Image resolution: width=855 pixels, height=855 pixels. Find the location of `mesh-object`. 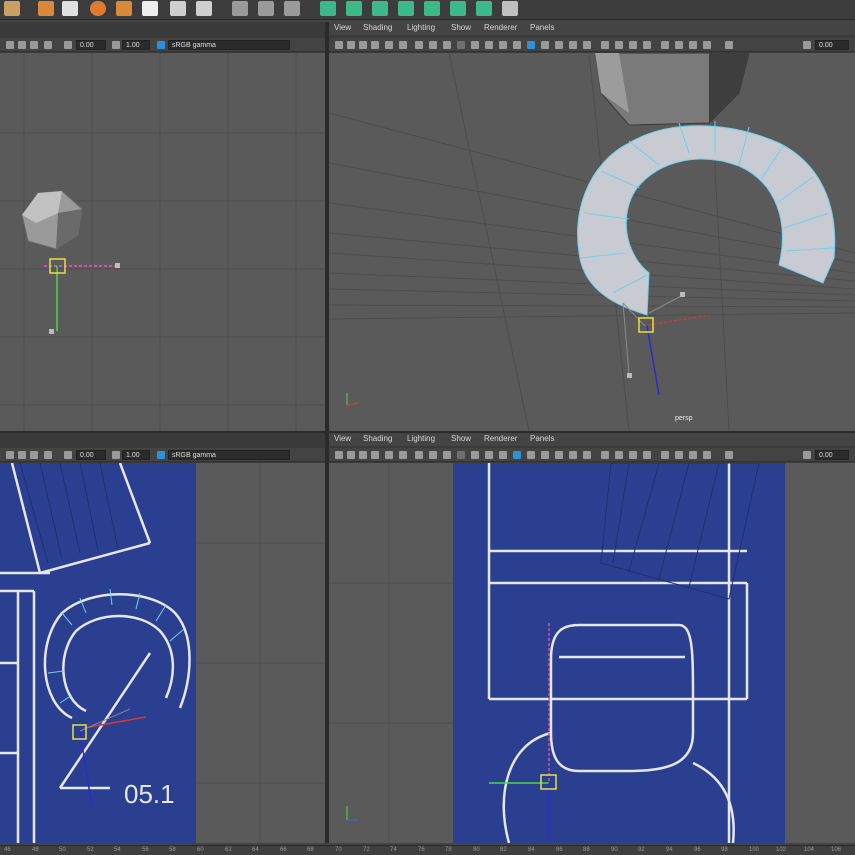

mesh-object is located at coordinates (52, 220).